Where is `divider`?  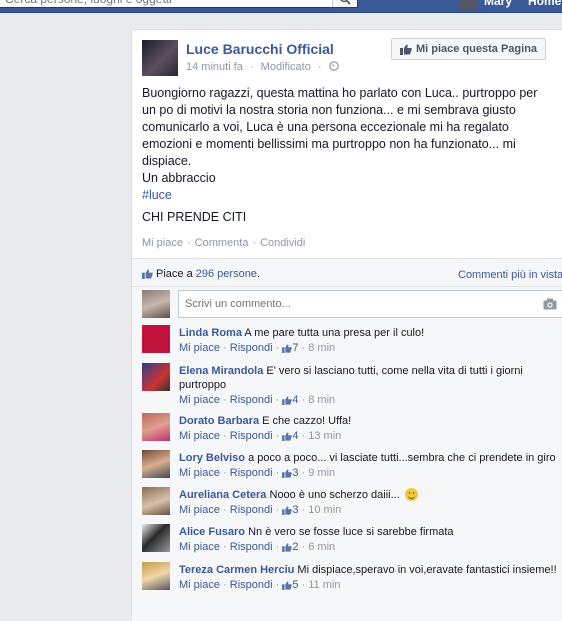
divider is located at coordinates (347, 286).